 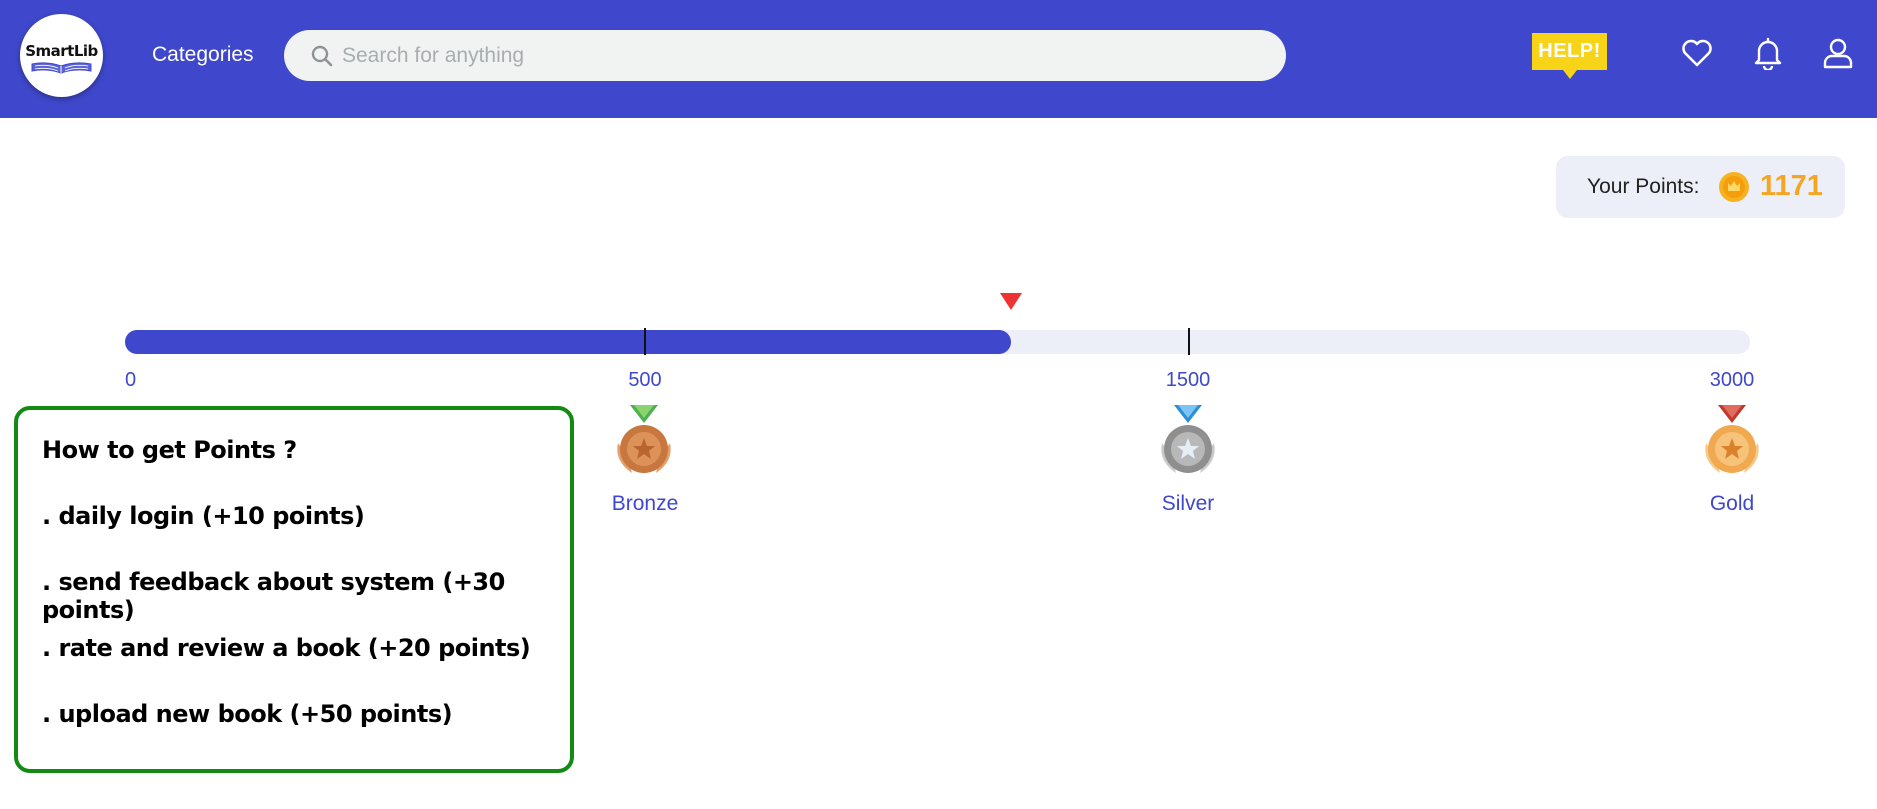 What do you see at coordinates (1569, 56) in the screenshot?
I see `help-button: HELP!` at bounding box center [1569, 56].